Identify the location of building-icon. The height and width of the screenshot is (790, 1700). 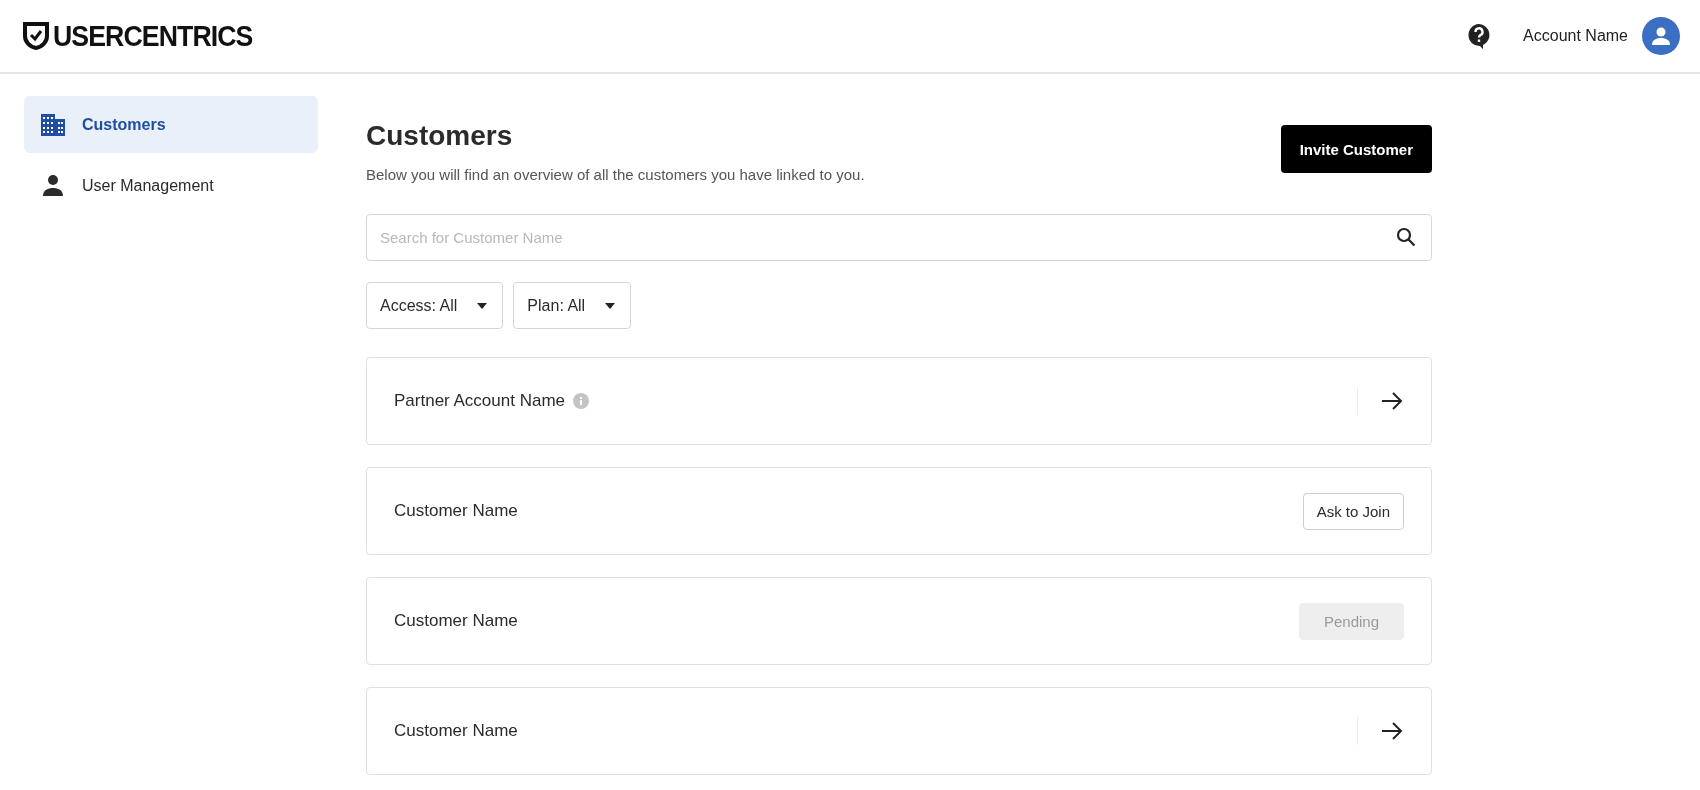
(53, 124).